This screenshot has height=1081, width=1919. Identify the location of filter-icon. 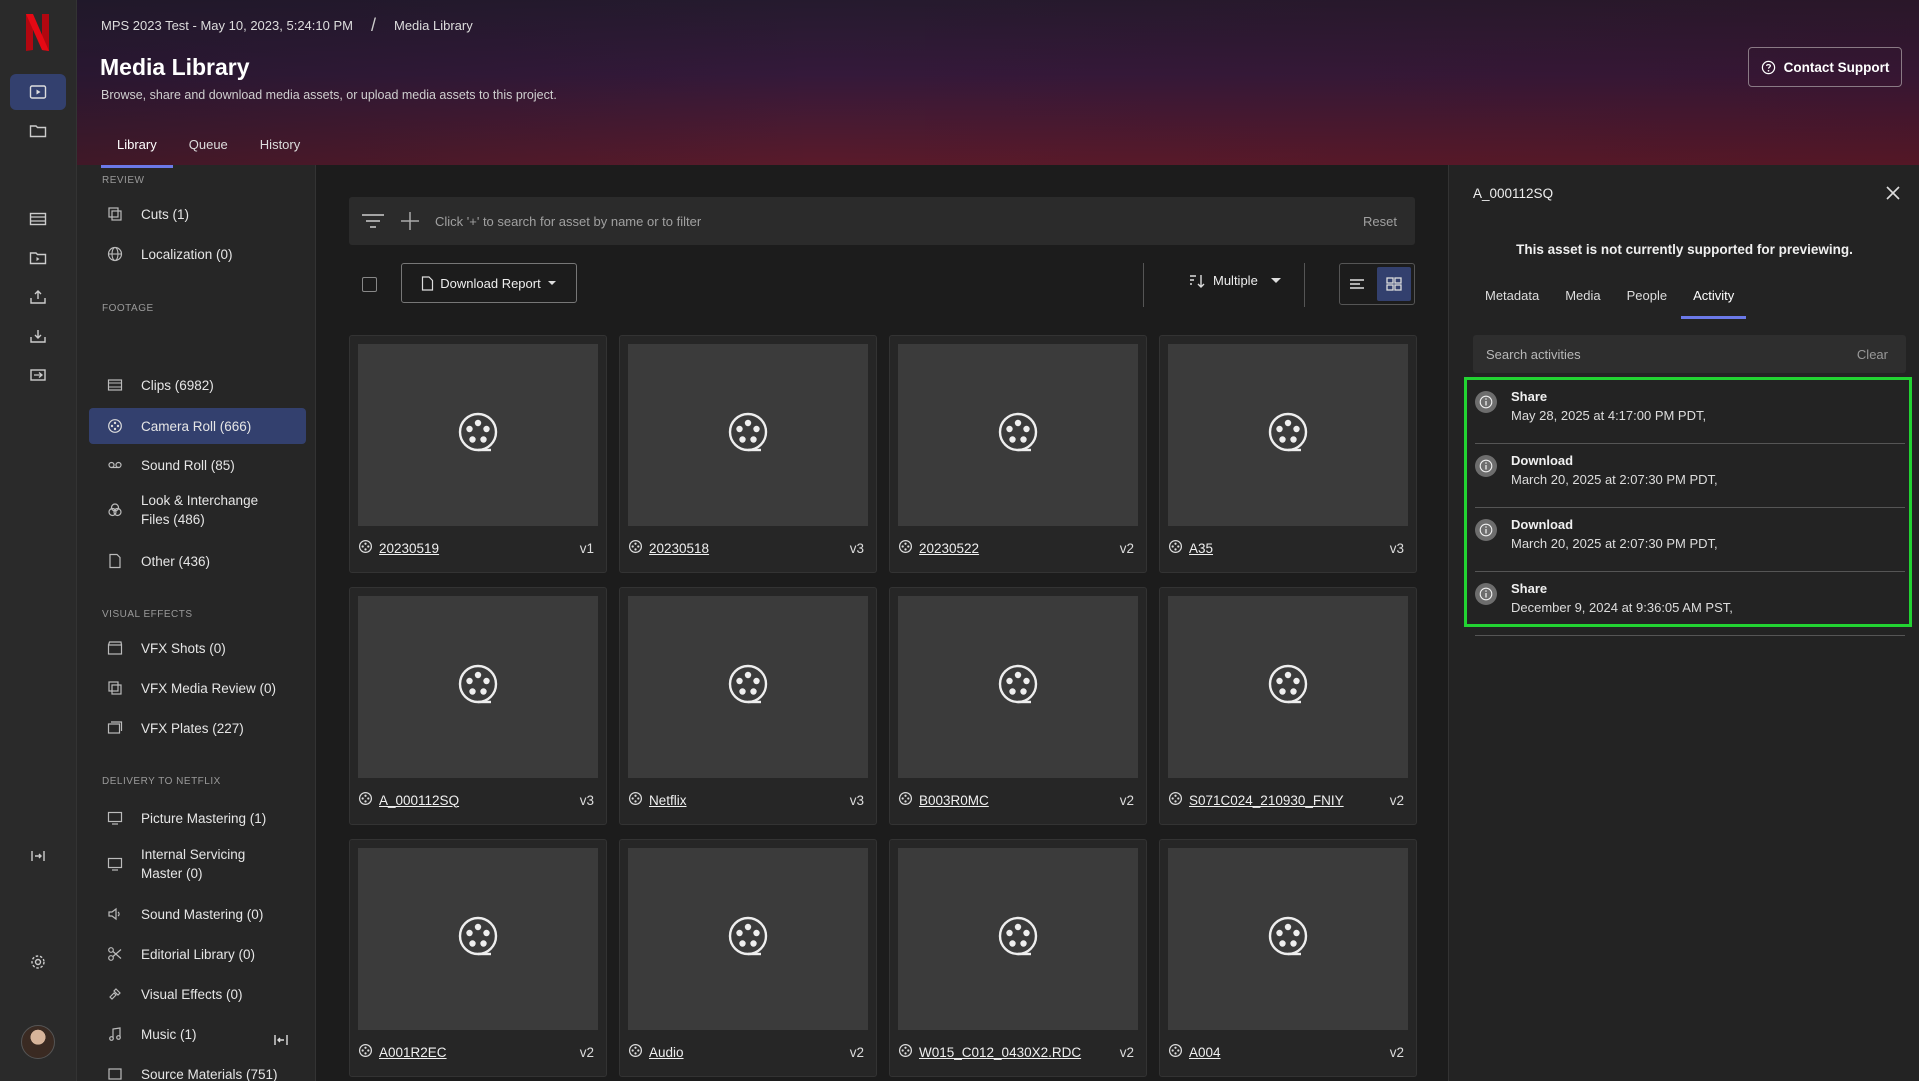
(373, 221).